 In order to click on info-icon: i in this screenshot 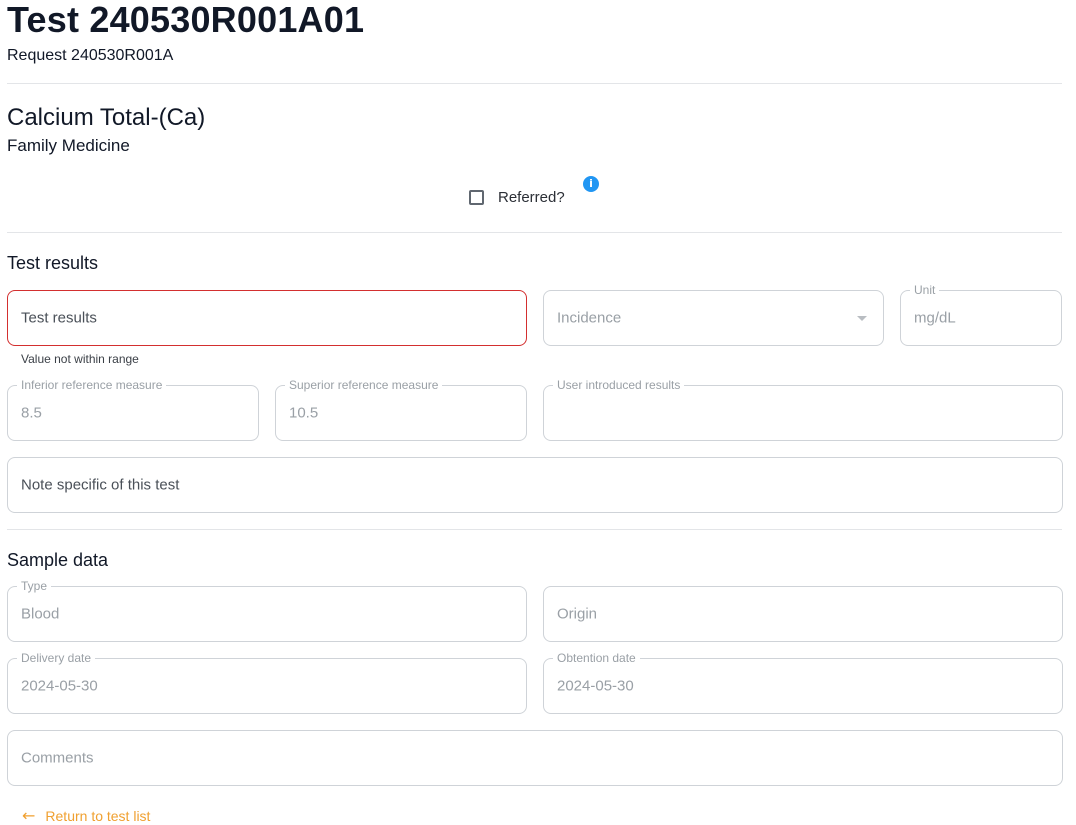, I will do `click(591, 184)`.